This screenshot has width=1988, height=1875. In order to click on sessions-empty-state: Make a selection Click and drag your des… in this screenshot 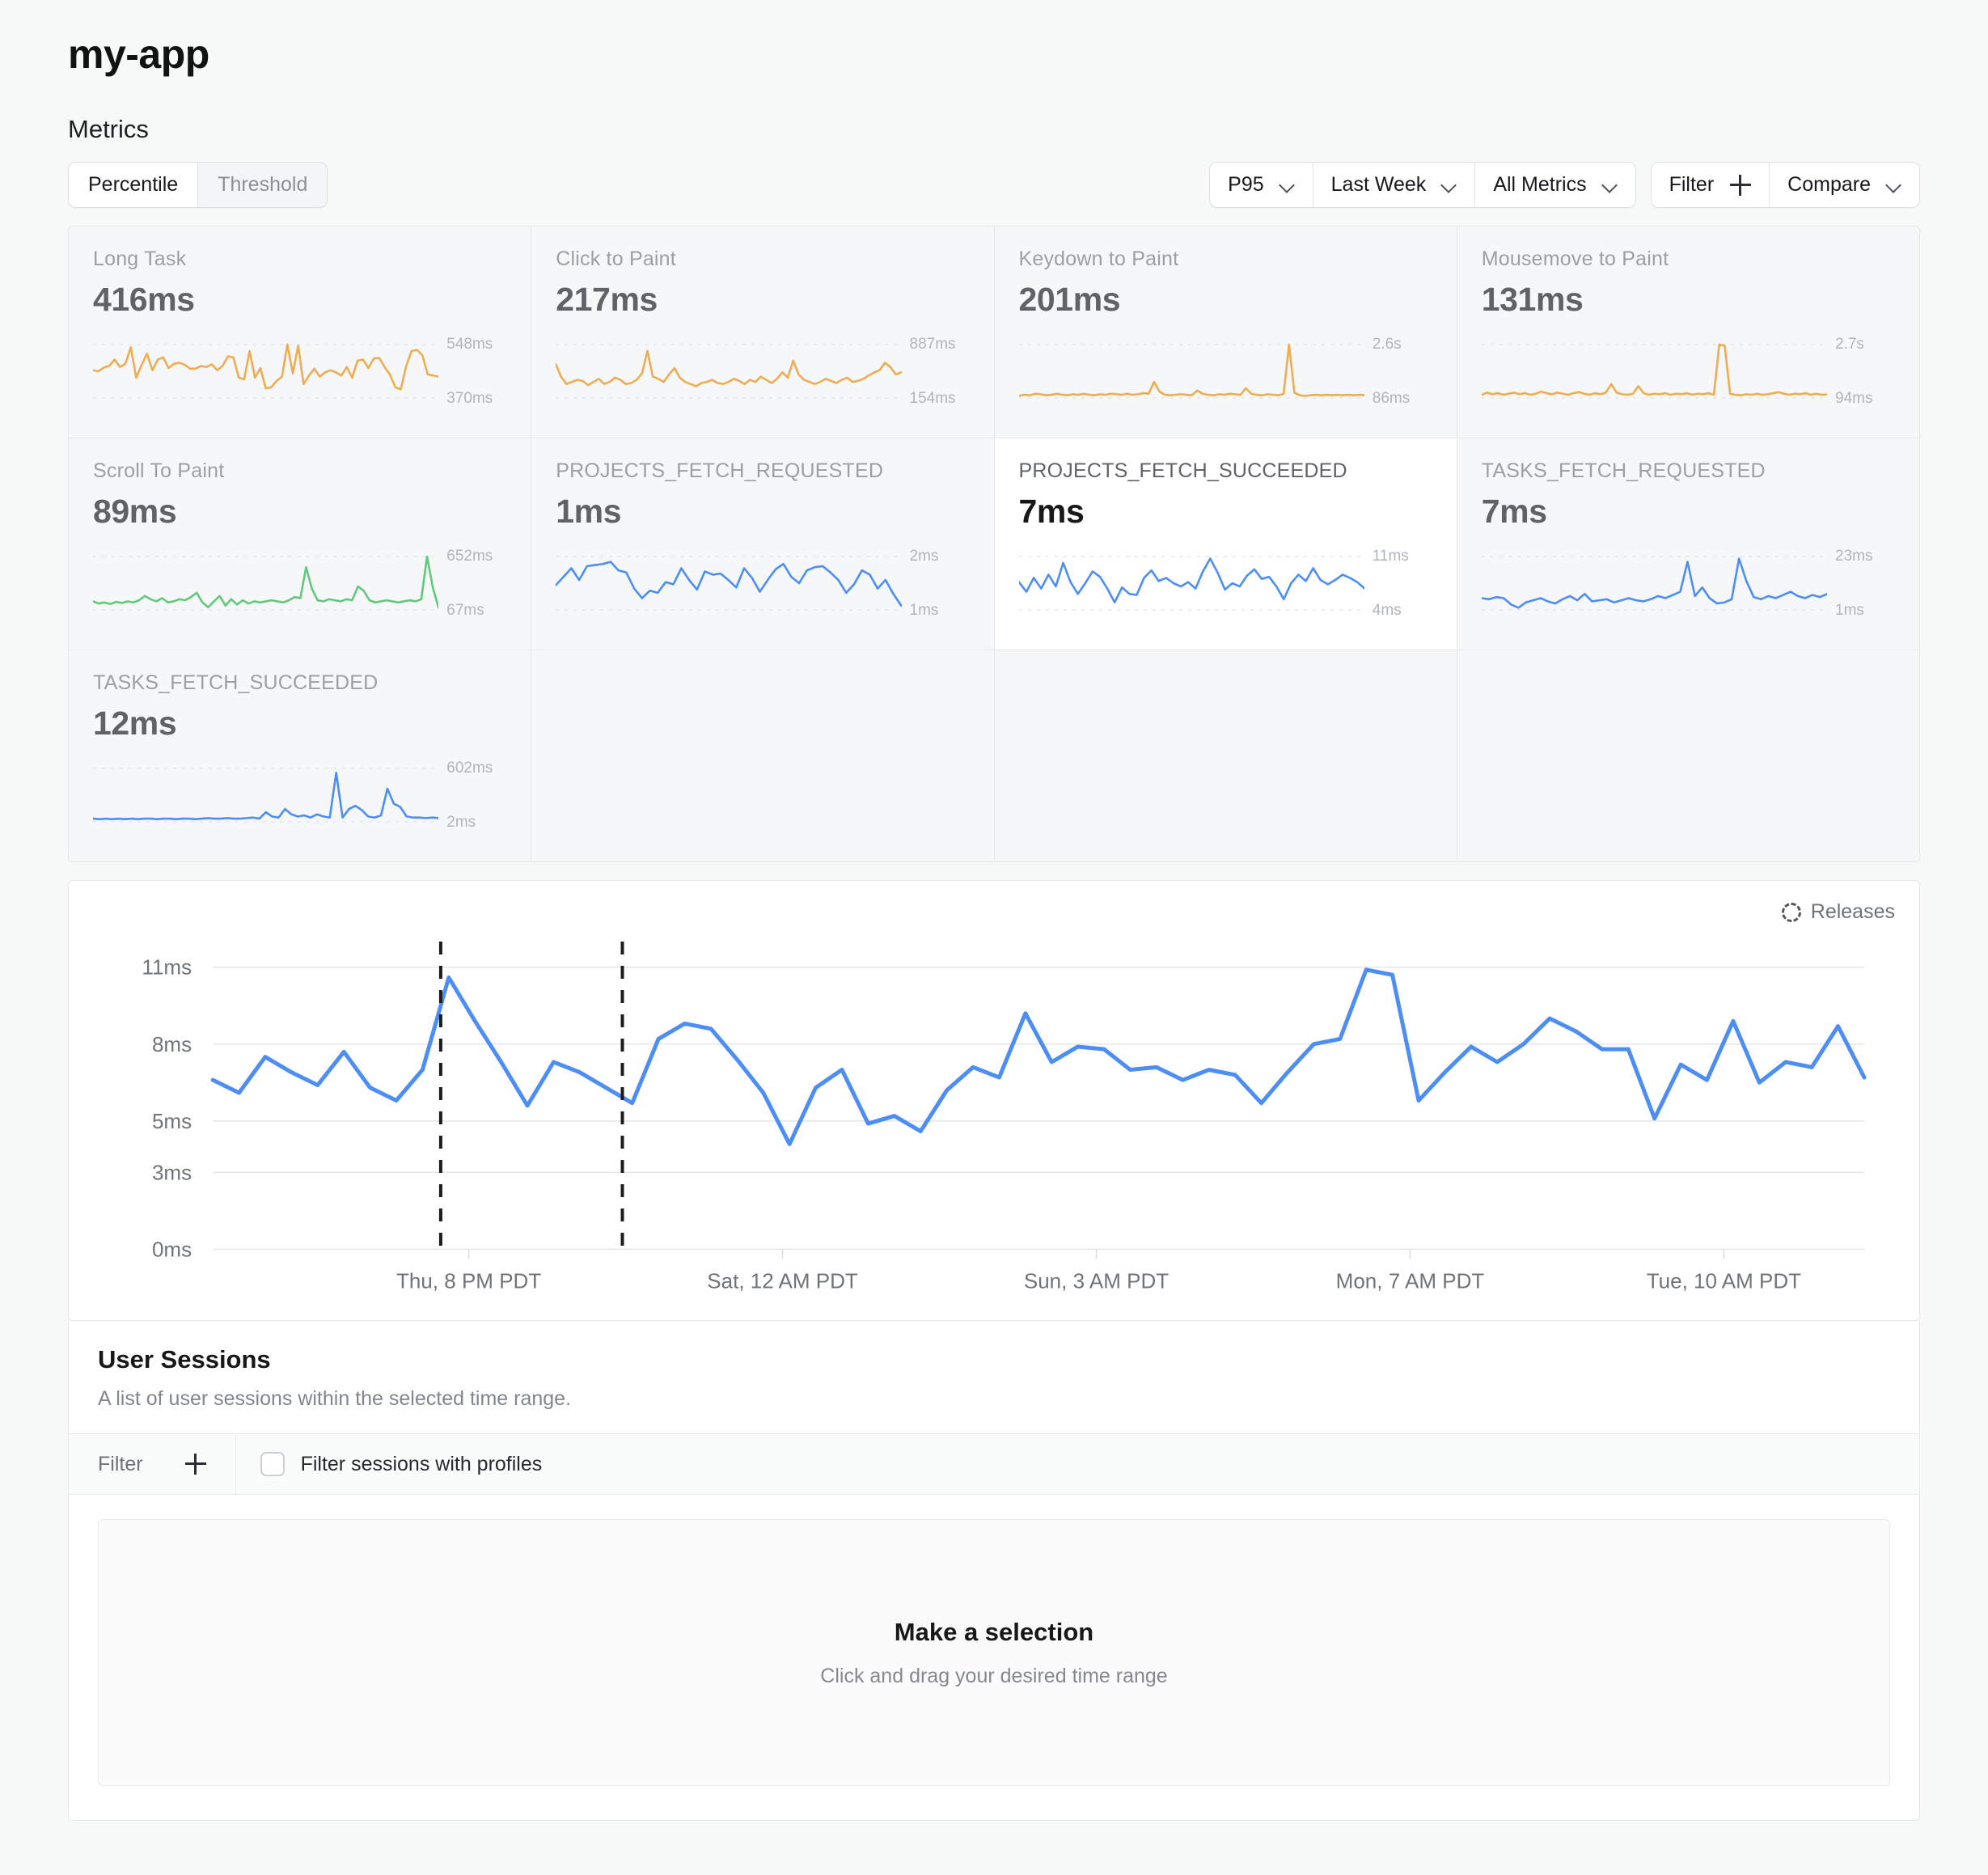, I will do `click(994, 1653)`.